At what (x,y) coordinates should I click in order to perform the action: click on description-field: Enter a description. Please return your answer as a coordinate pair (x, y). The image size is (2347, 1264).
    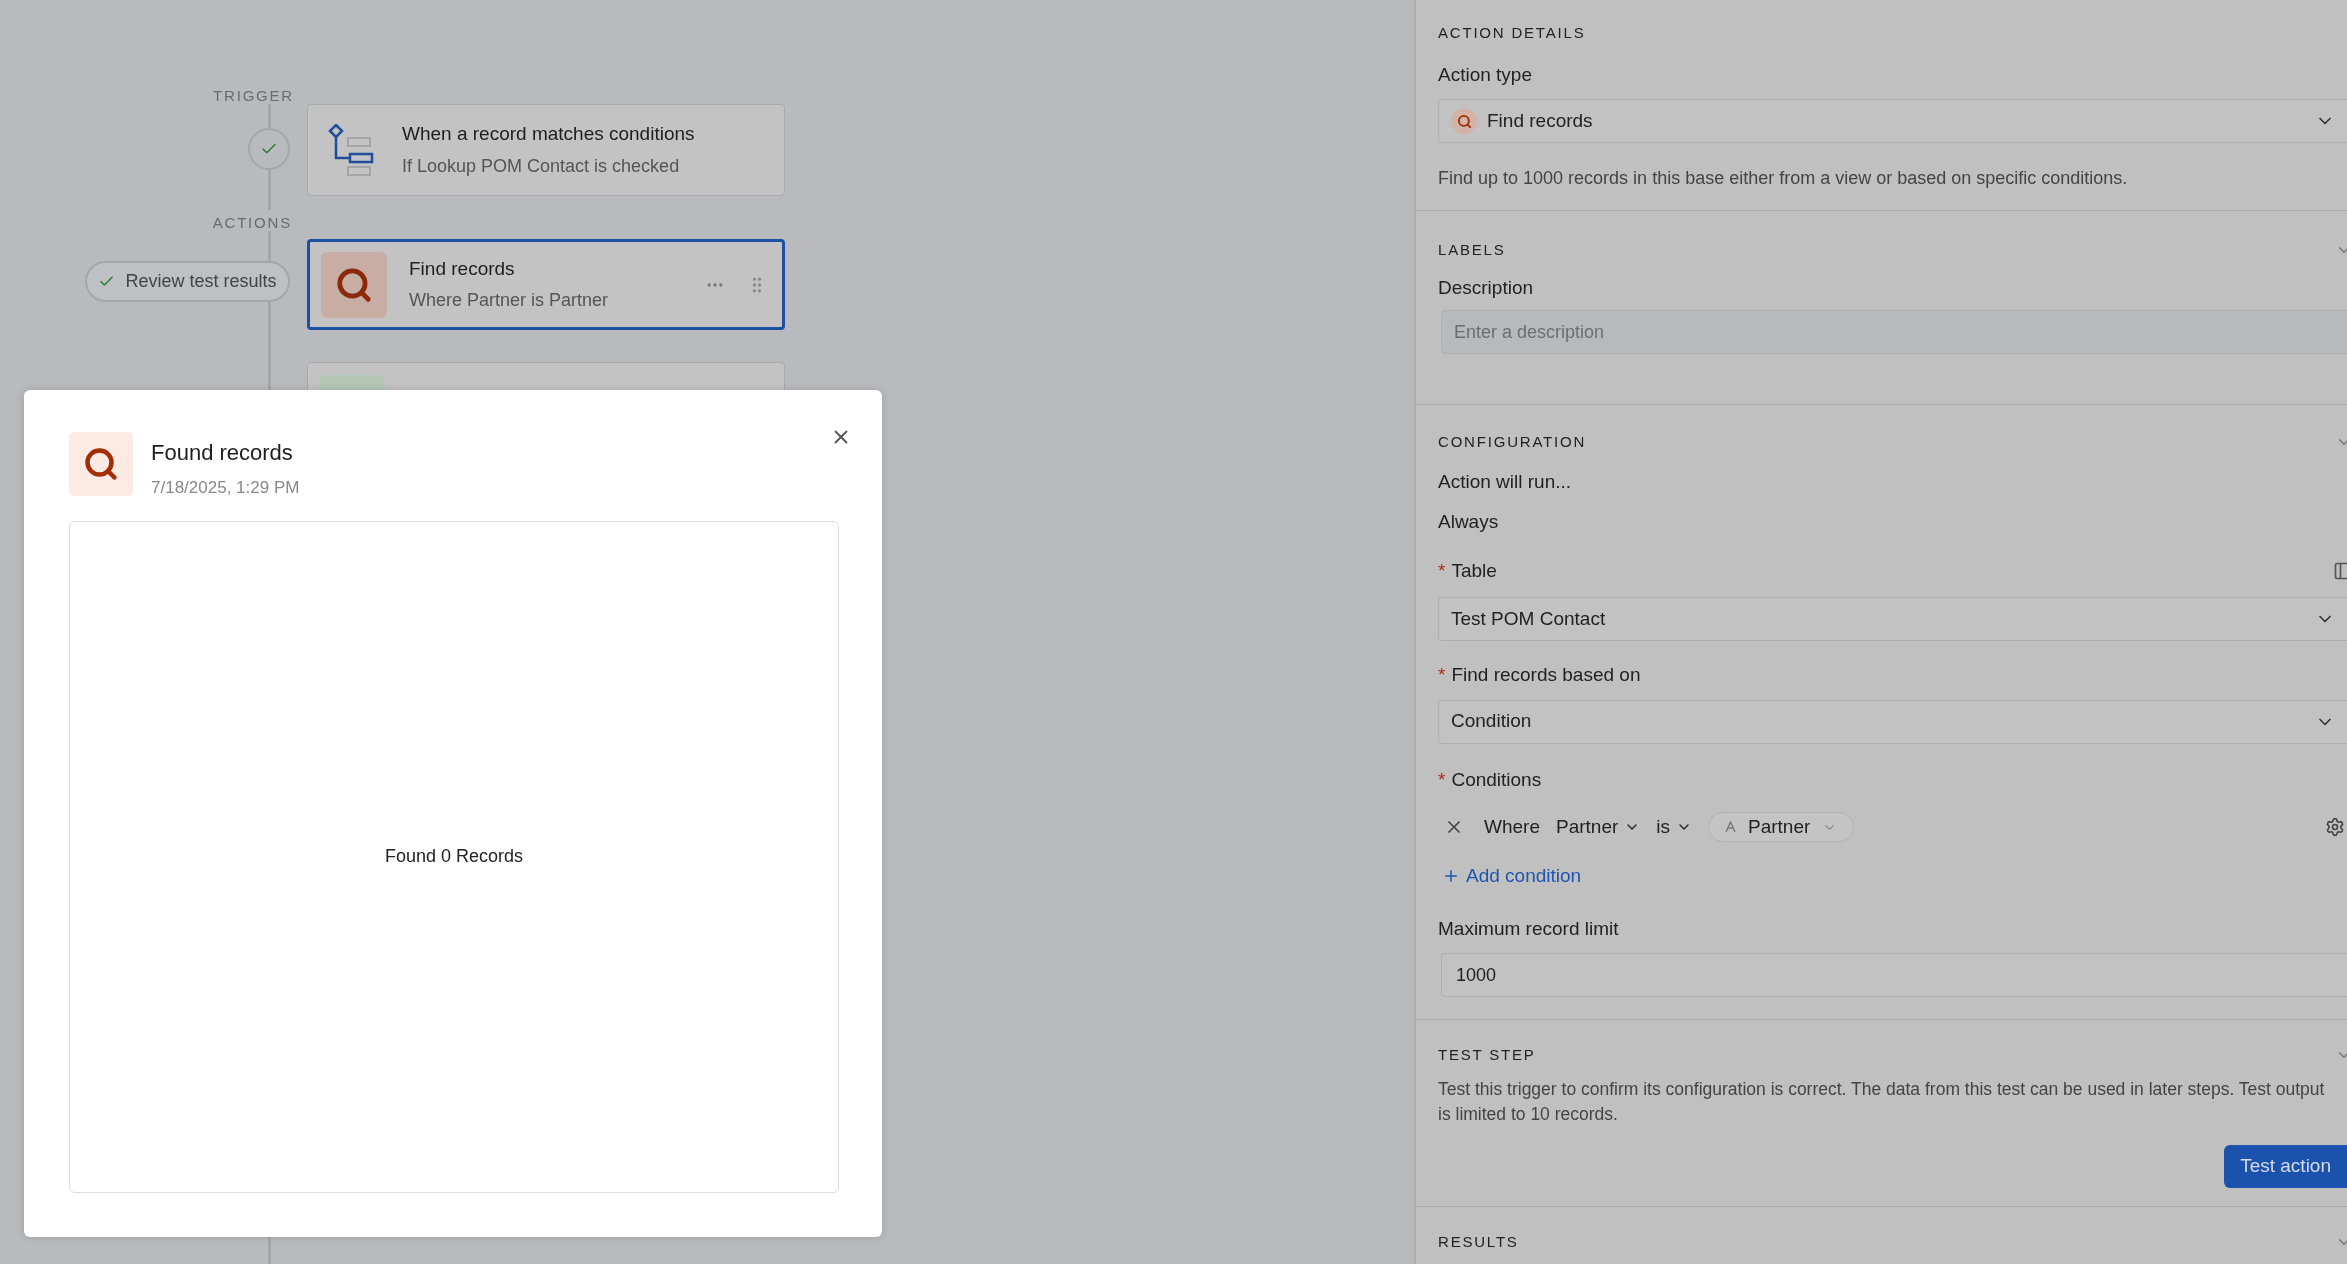
    Looking at the image, I should click on (1894, 332).